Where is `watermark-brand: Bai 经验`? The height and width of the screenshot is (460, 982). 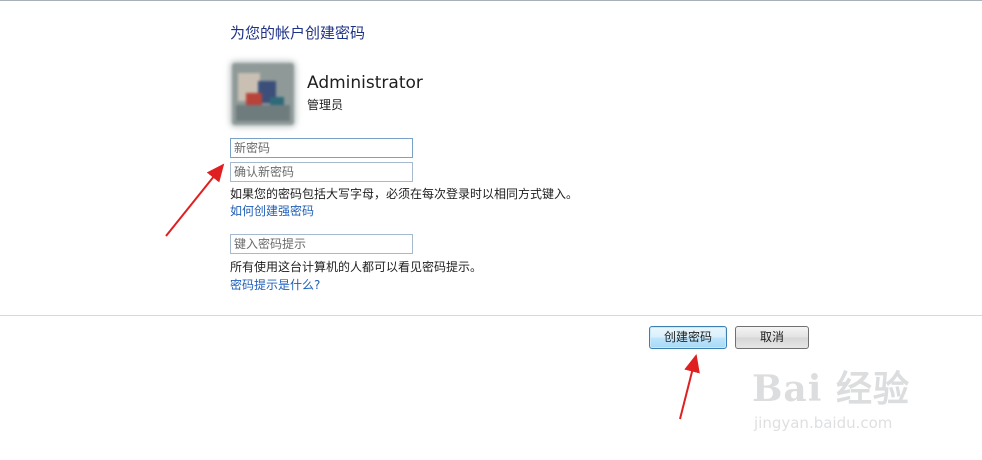 watermark-brand: Bai 经验 is located at coordinates (831, 389).